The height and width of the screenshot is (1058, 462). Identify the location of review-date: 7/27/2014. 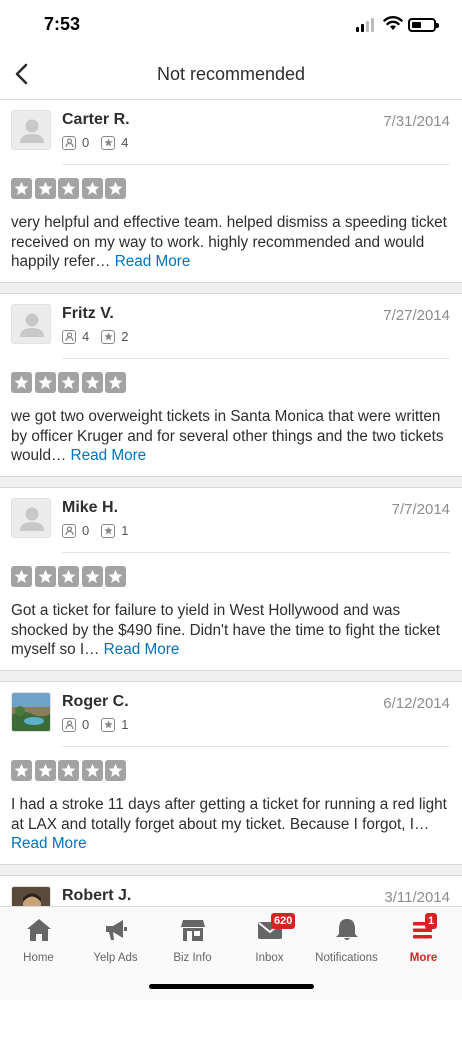
(416, 315).